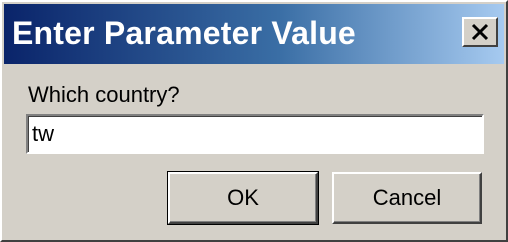  What do you see at coordinates (243, 198) in the screenshot?
I see `ok-button: OK` at bounding box center [243, 198].